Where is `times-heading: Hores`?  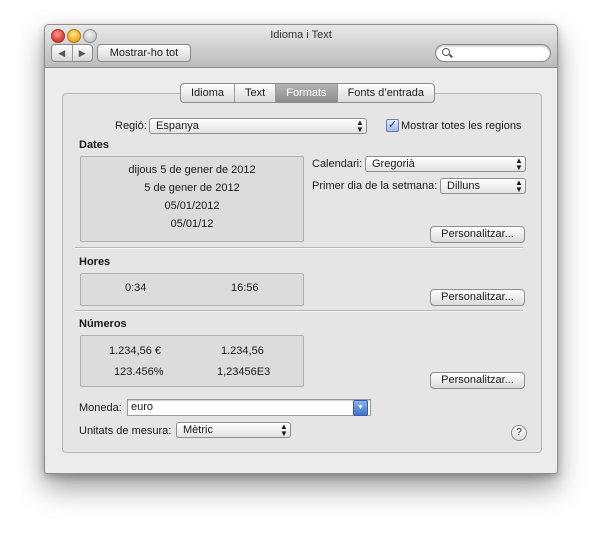 times-heading: Hores is located at coordinates (95, 262).